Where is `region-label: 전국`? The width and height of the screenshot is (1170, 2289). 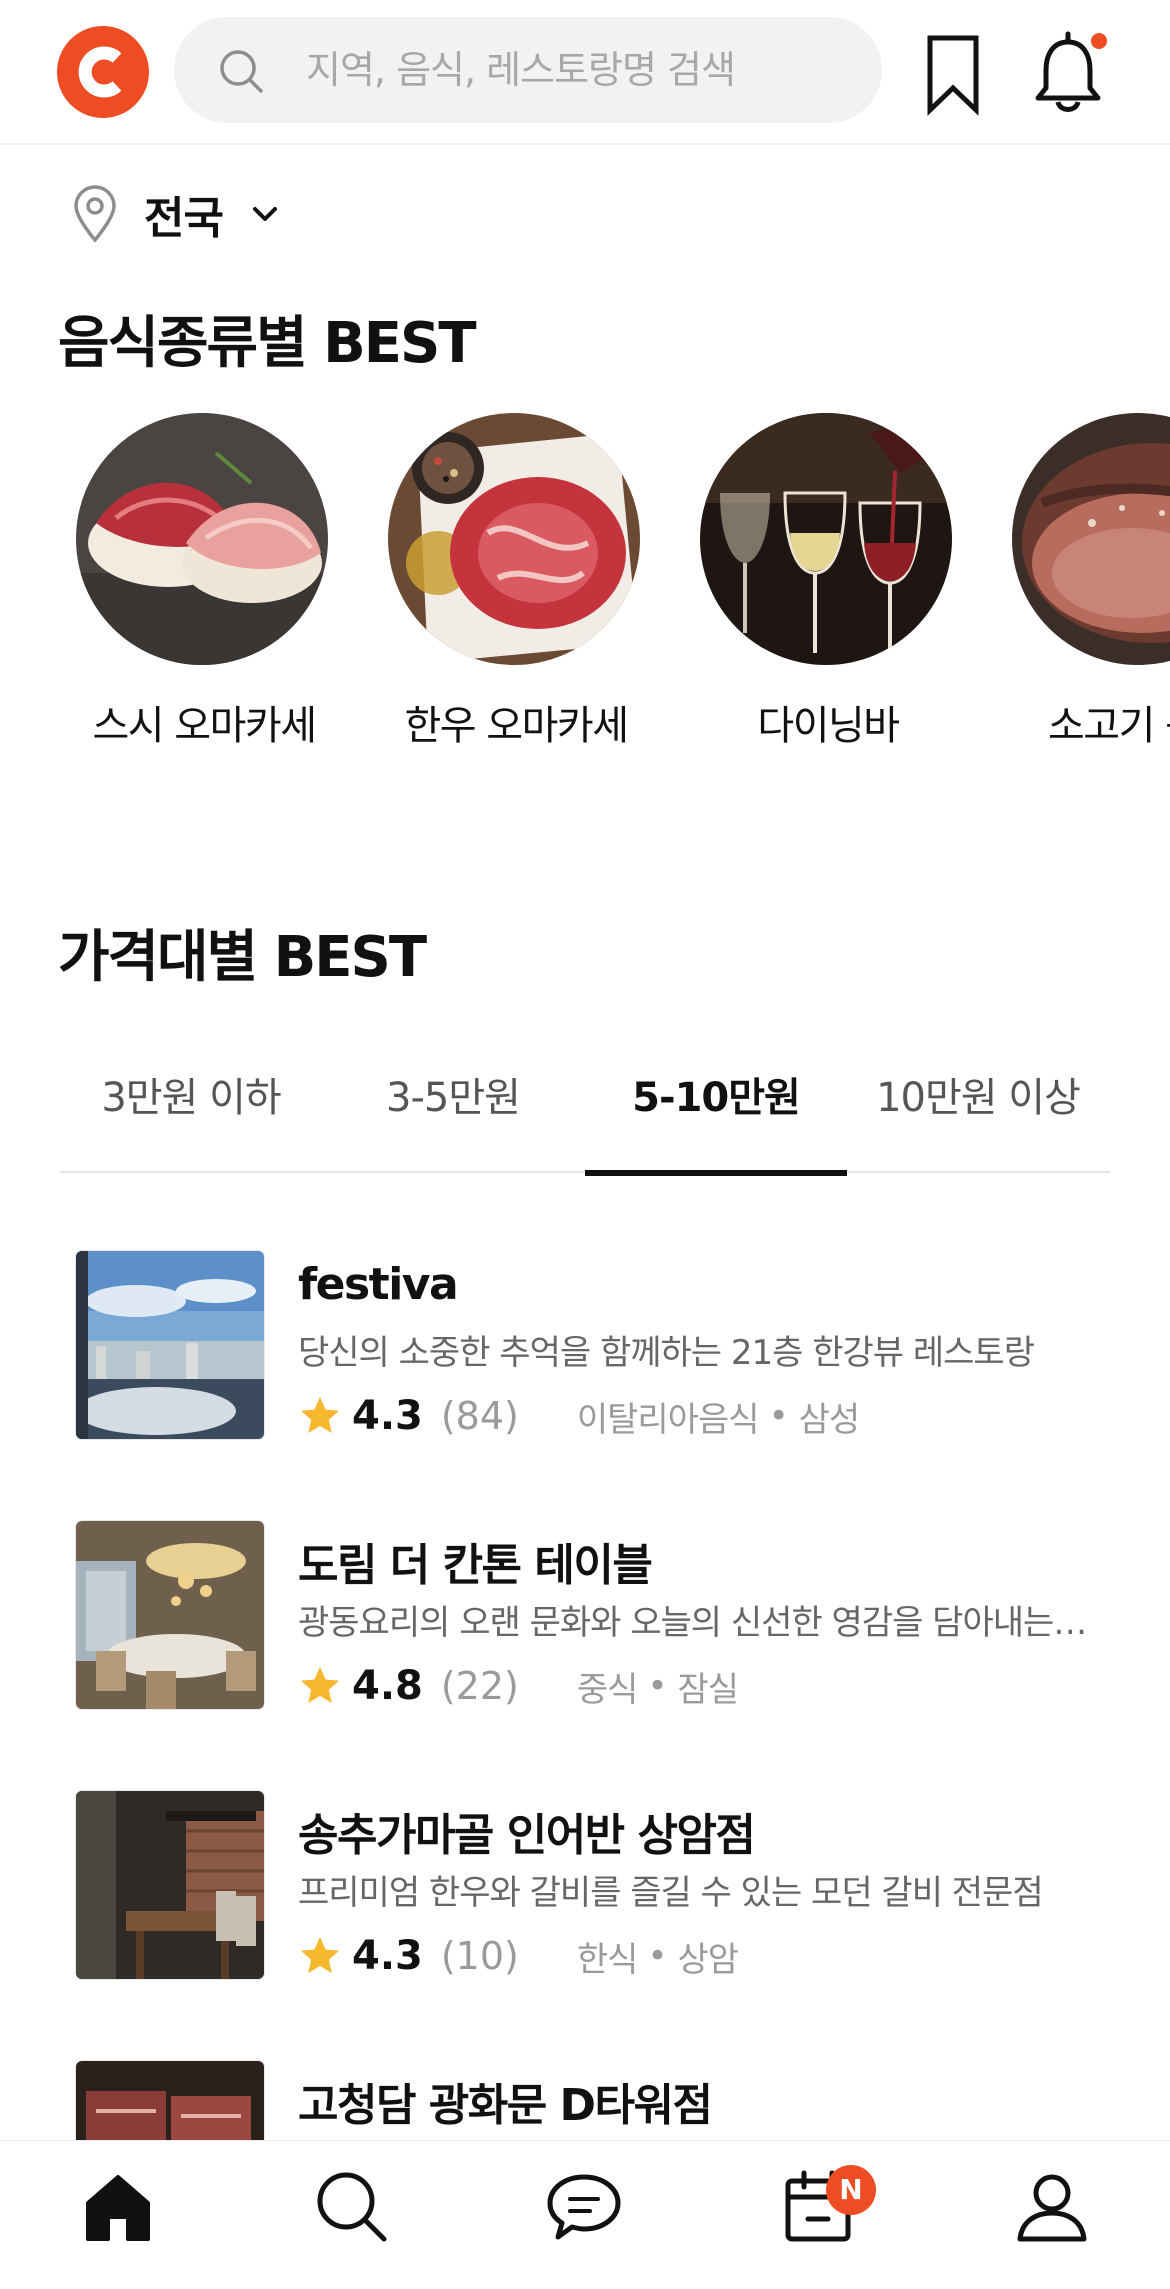 region-label: 전국 is located at coordinates (184, 218).